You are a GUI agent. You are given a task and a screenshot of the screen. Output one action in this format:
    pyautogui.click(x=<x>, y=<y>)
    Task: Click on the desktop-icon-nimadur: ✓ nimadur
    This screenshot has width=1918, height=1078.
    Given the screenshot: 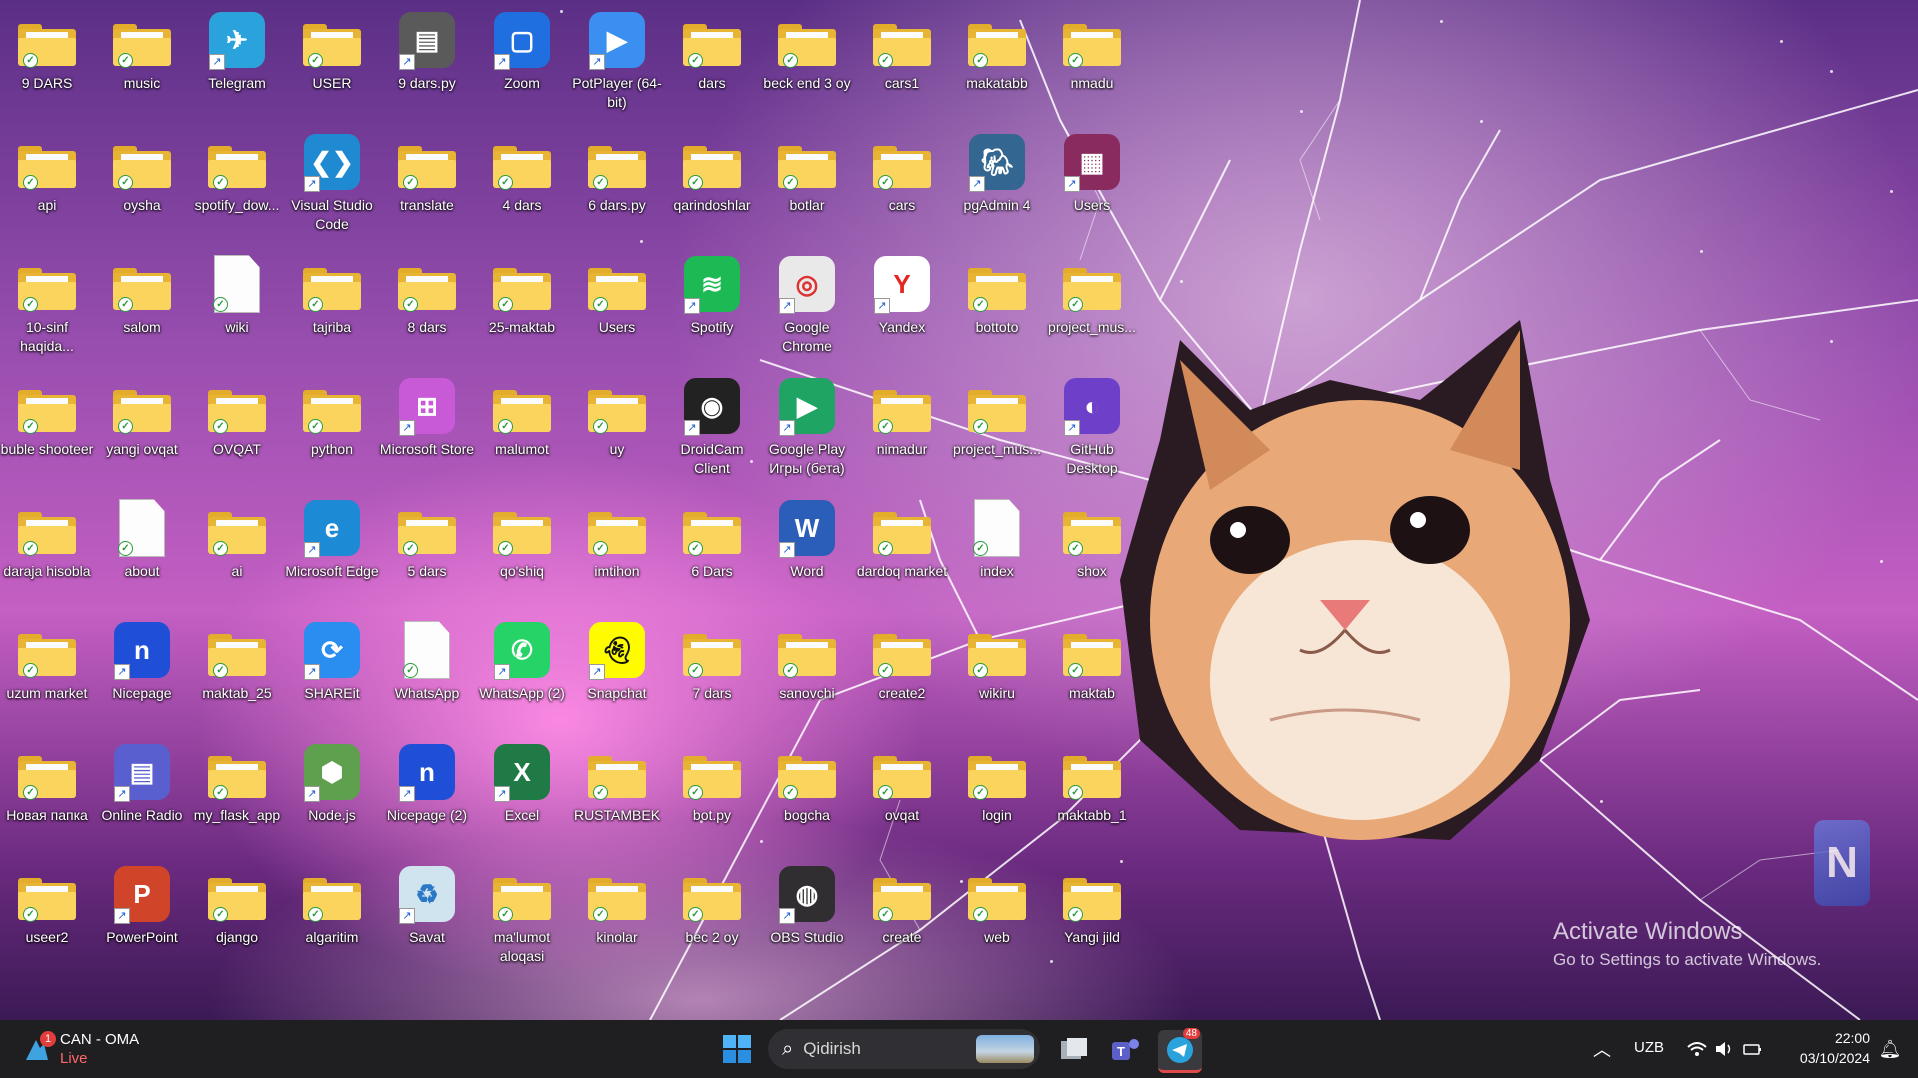 What is the action you would take?
    pyautogui.click(x=902, y=416)
    